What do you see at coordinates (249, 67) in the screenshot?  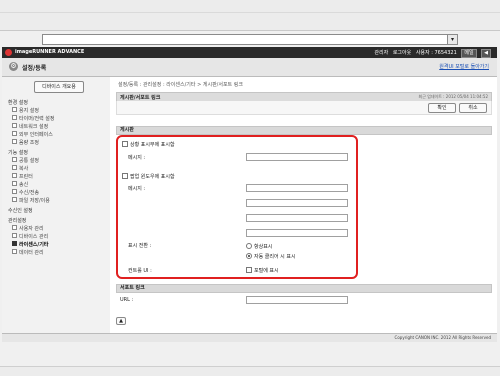 I see `page-title-bar: ⚙ 설정/등록 원격UI 포털로 돌아가기` at bounding box center [249, 67].